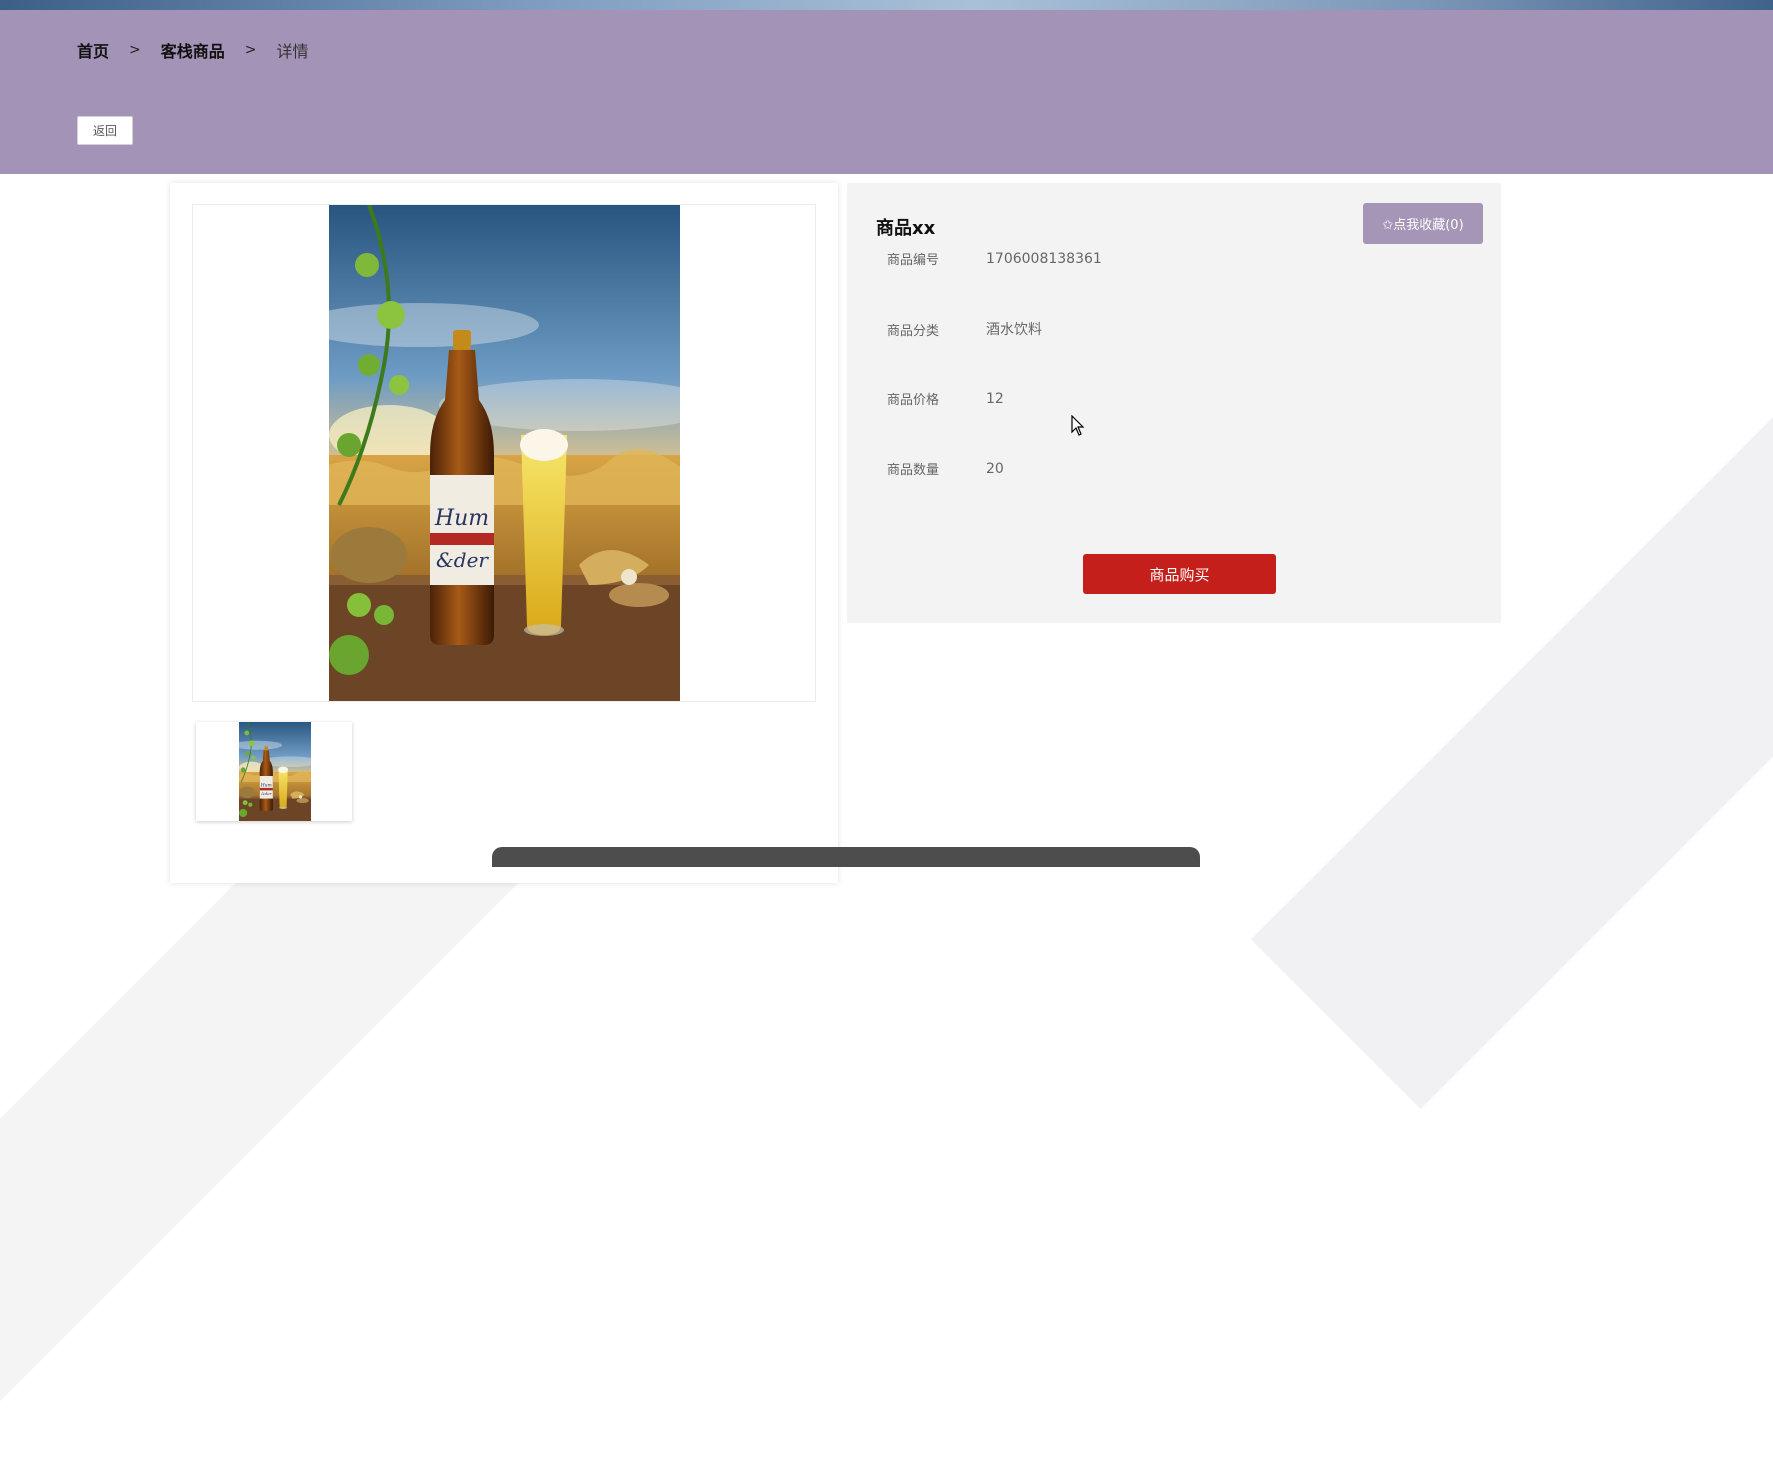 The height and width of the screenshot is (1475, 1773). I want to click on mouse-pointer-icon, so click(1078, 425).